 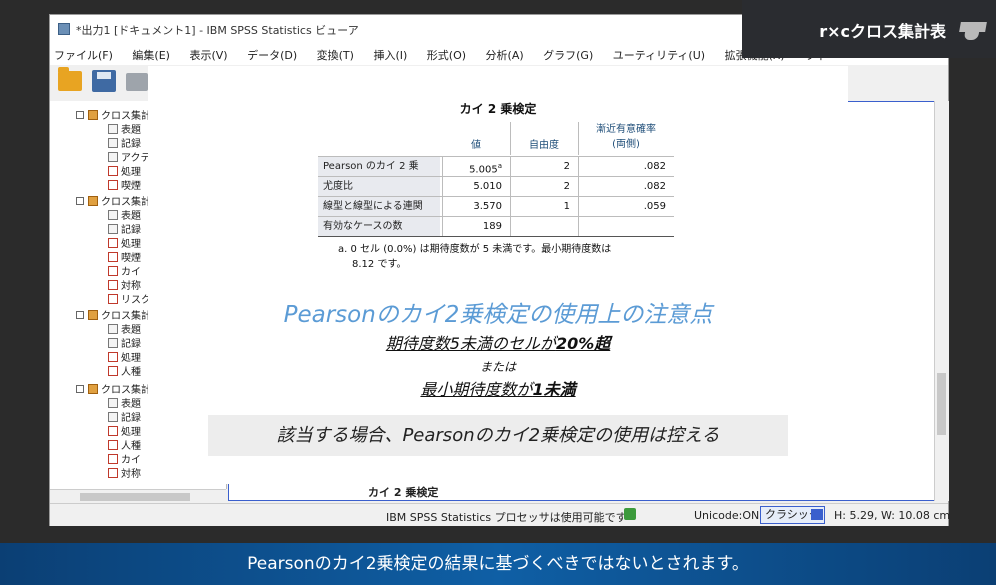 I want to click on row-label: Pearson のカイ 2 乗, so click(x=379, y=166).